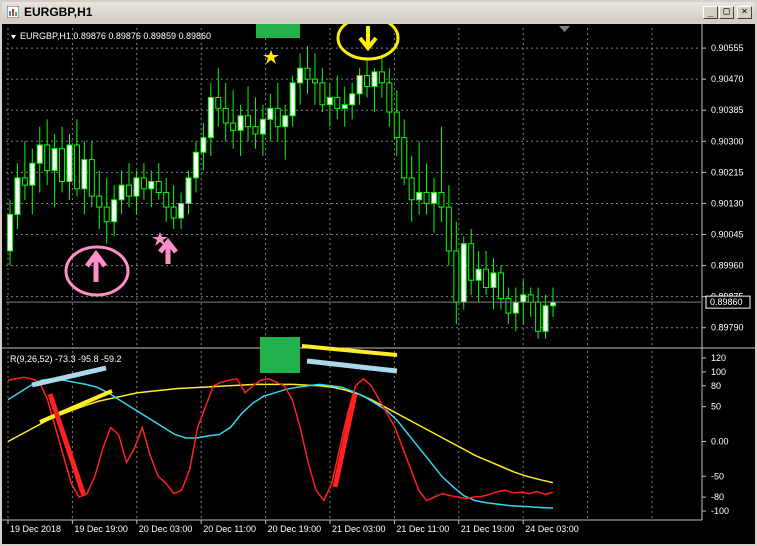 The image size is (757, 546). Describe the element at coordinates (229, 529) in the screenshot. I see `time-tick-label: 20 Dec 11:00` at that location.